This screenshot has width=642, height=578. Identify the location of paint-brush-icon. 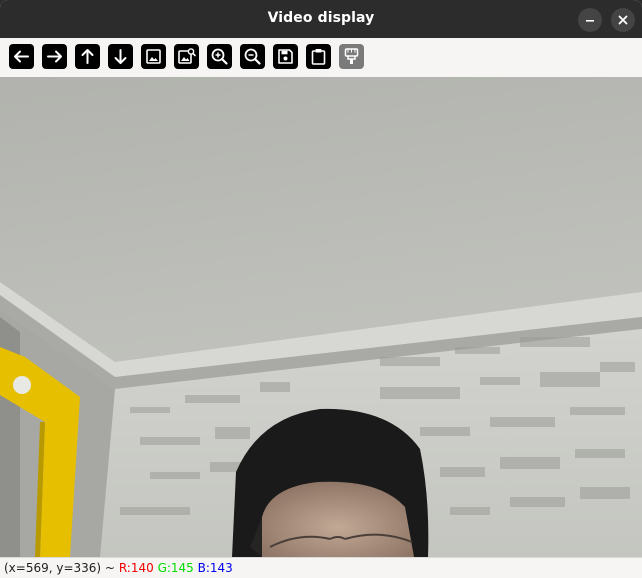
(351, 56).